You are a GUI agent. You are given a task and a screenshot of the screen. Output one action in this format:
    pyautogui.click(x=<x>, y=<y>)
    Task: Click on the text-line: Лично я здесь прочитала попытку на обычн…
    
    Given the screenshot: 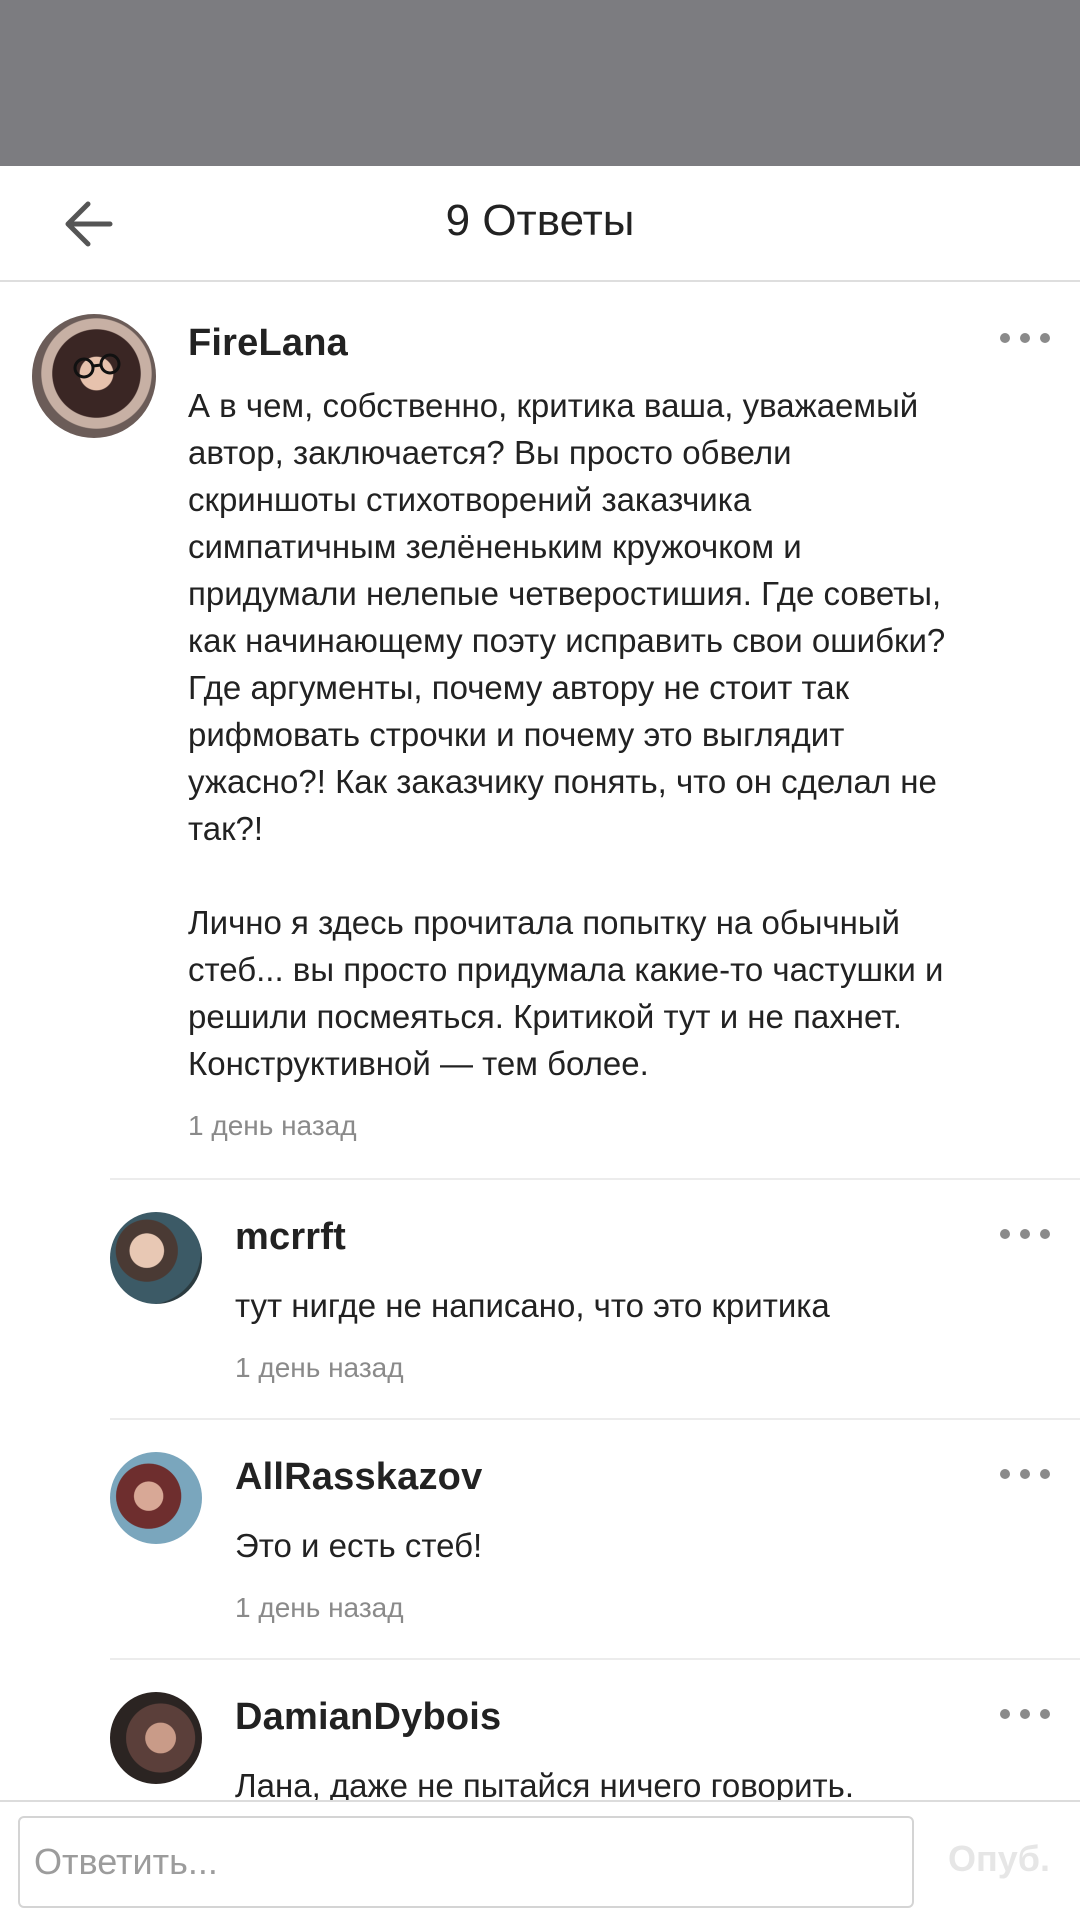 What is the action you would take?
    pyautogui.click(x=544, y=922)
    